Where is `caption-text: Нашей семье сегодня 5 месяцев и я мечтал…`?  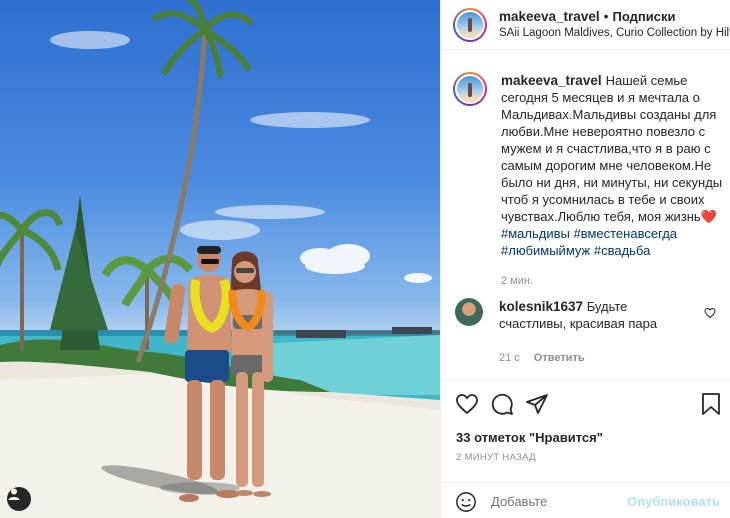 caption-text: Нашей семье сегодня 5 месяцев и я мечтал… is located at coordinates (612, 148).